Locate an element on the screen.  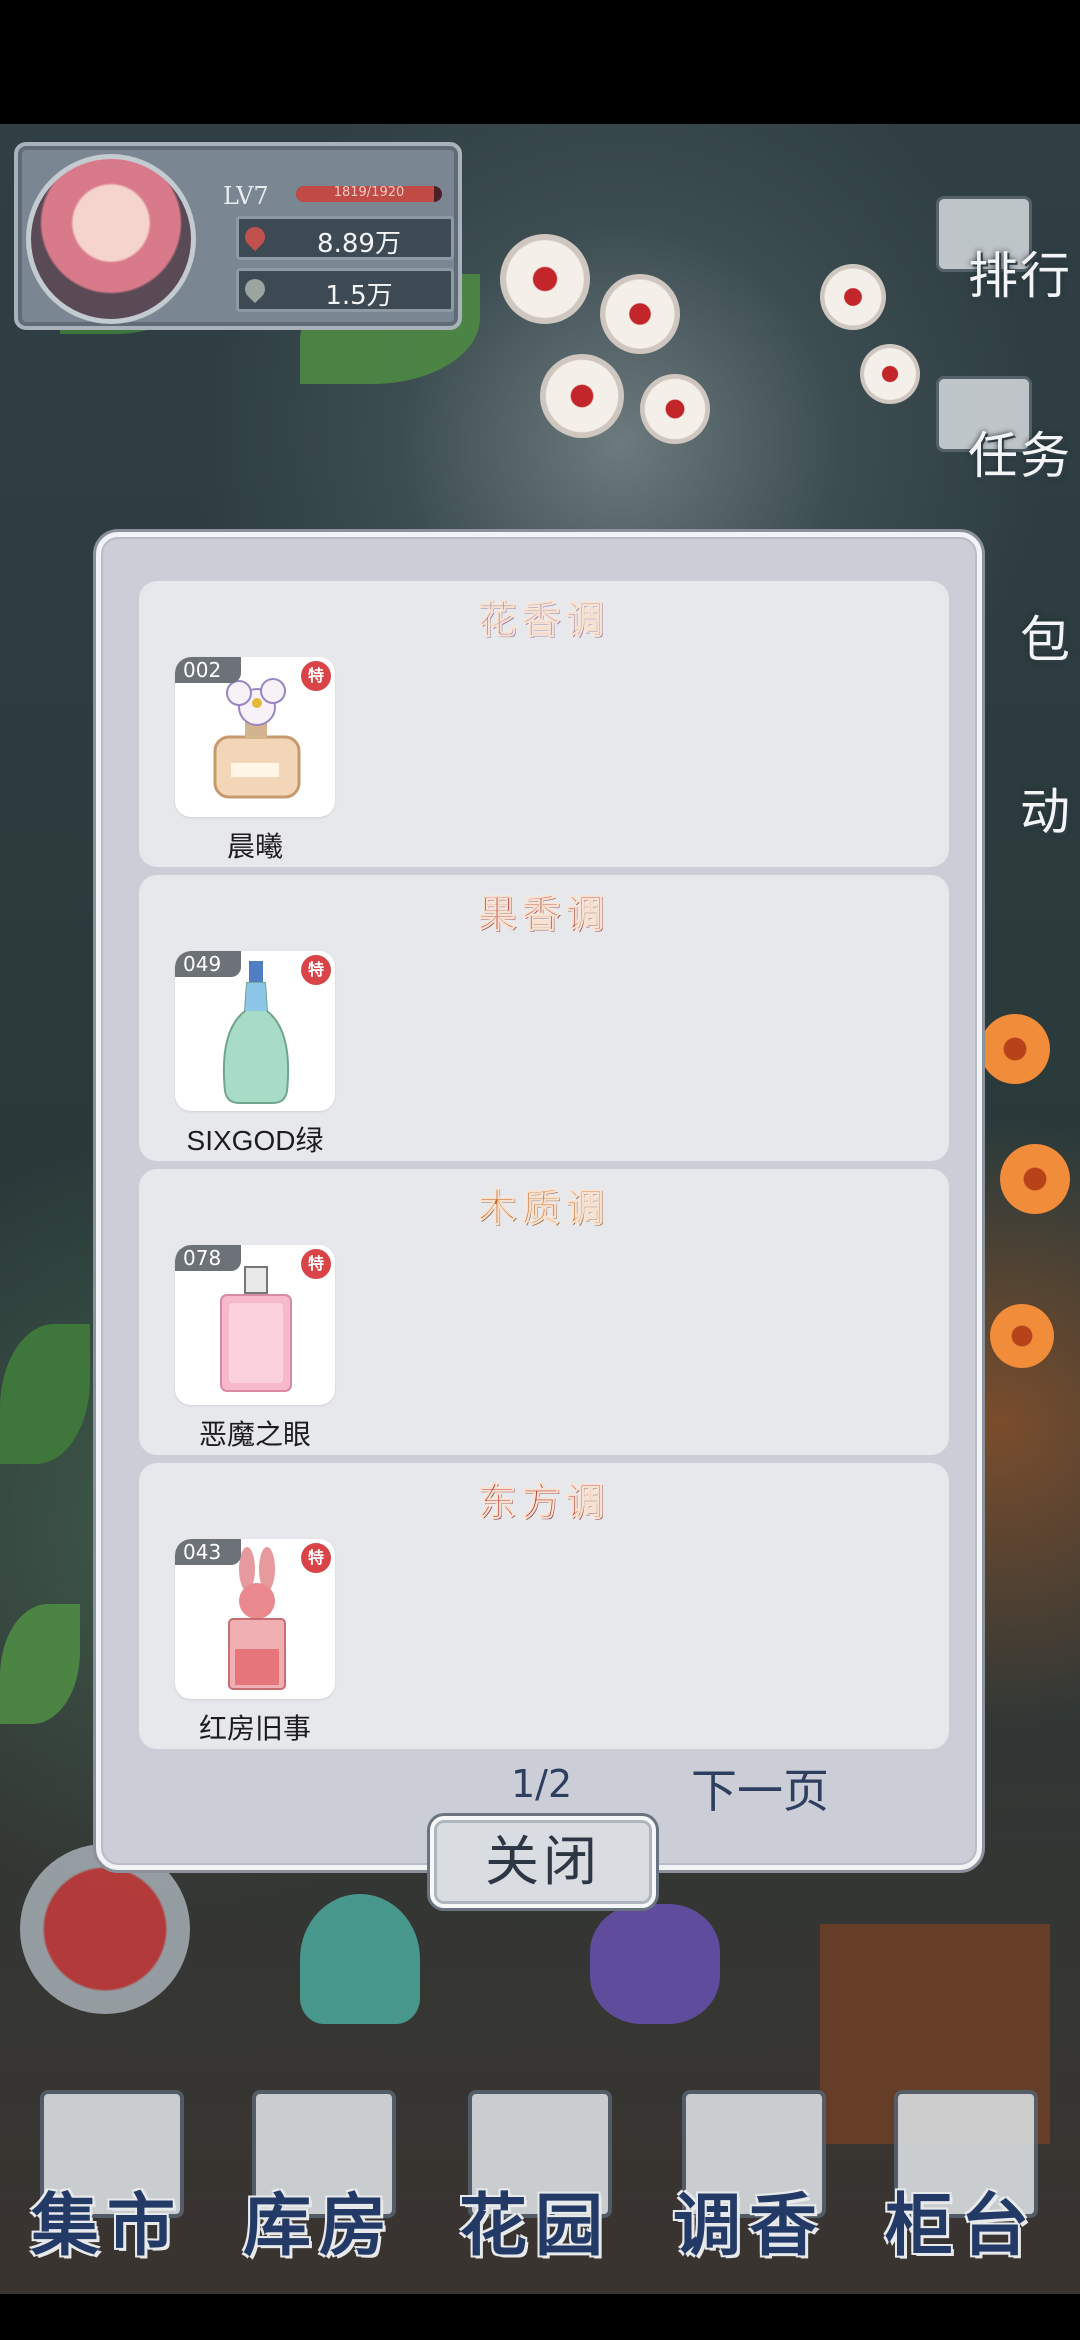
section-title: 木质调 is located at coordinates (543, 1208).